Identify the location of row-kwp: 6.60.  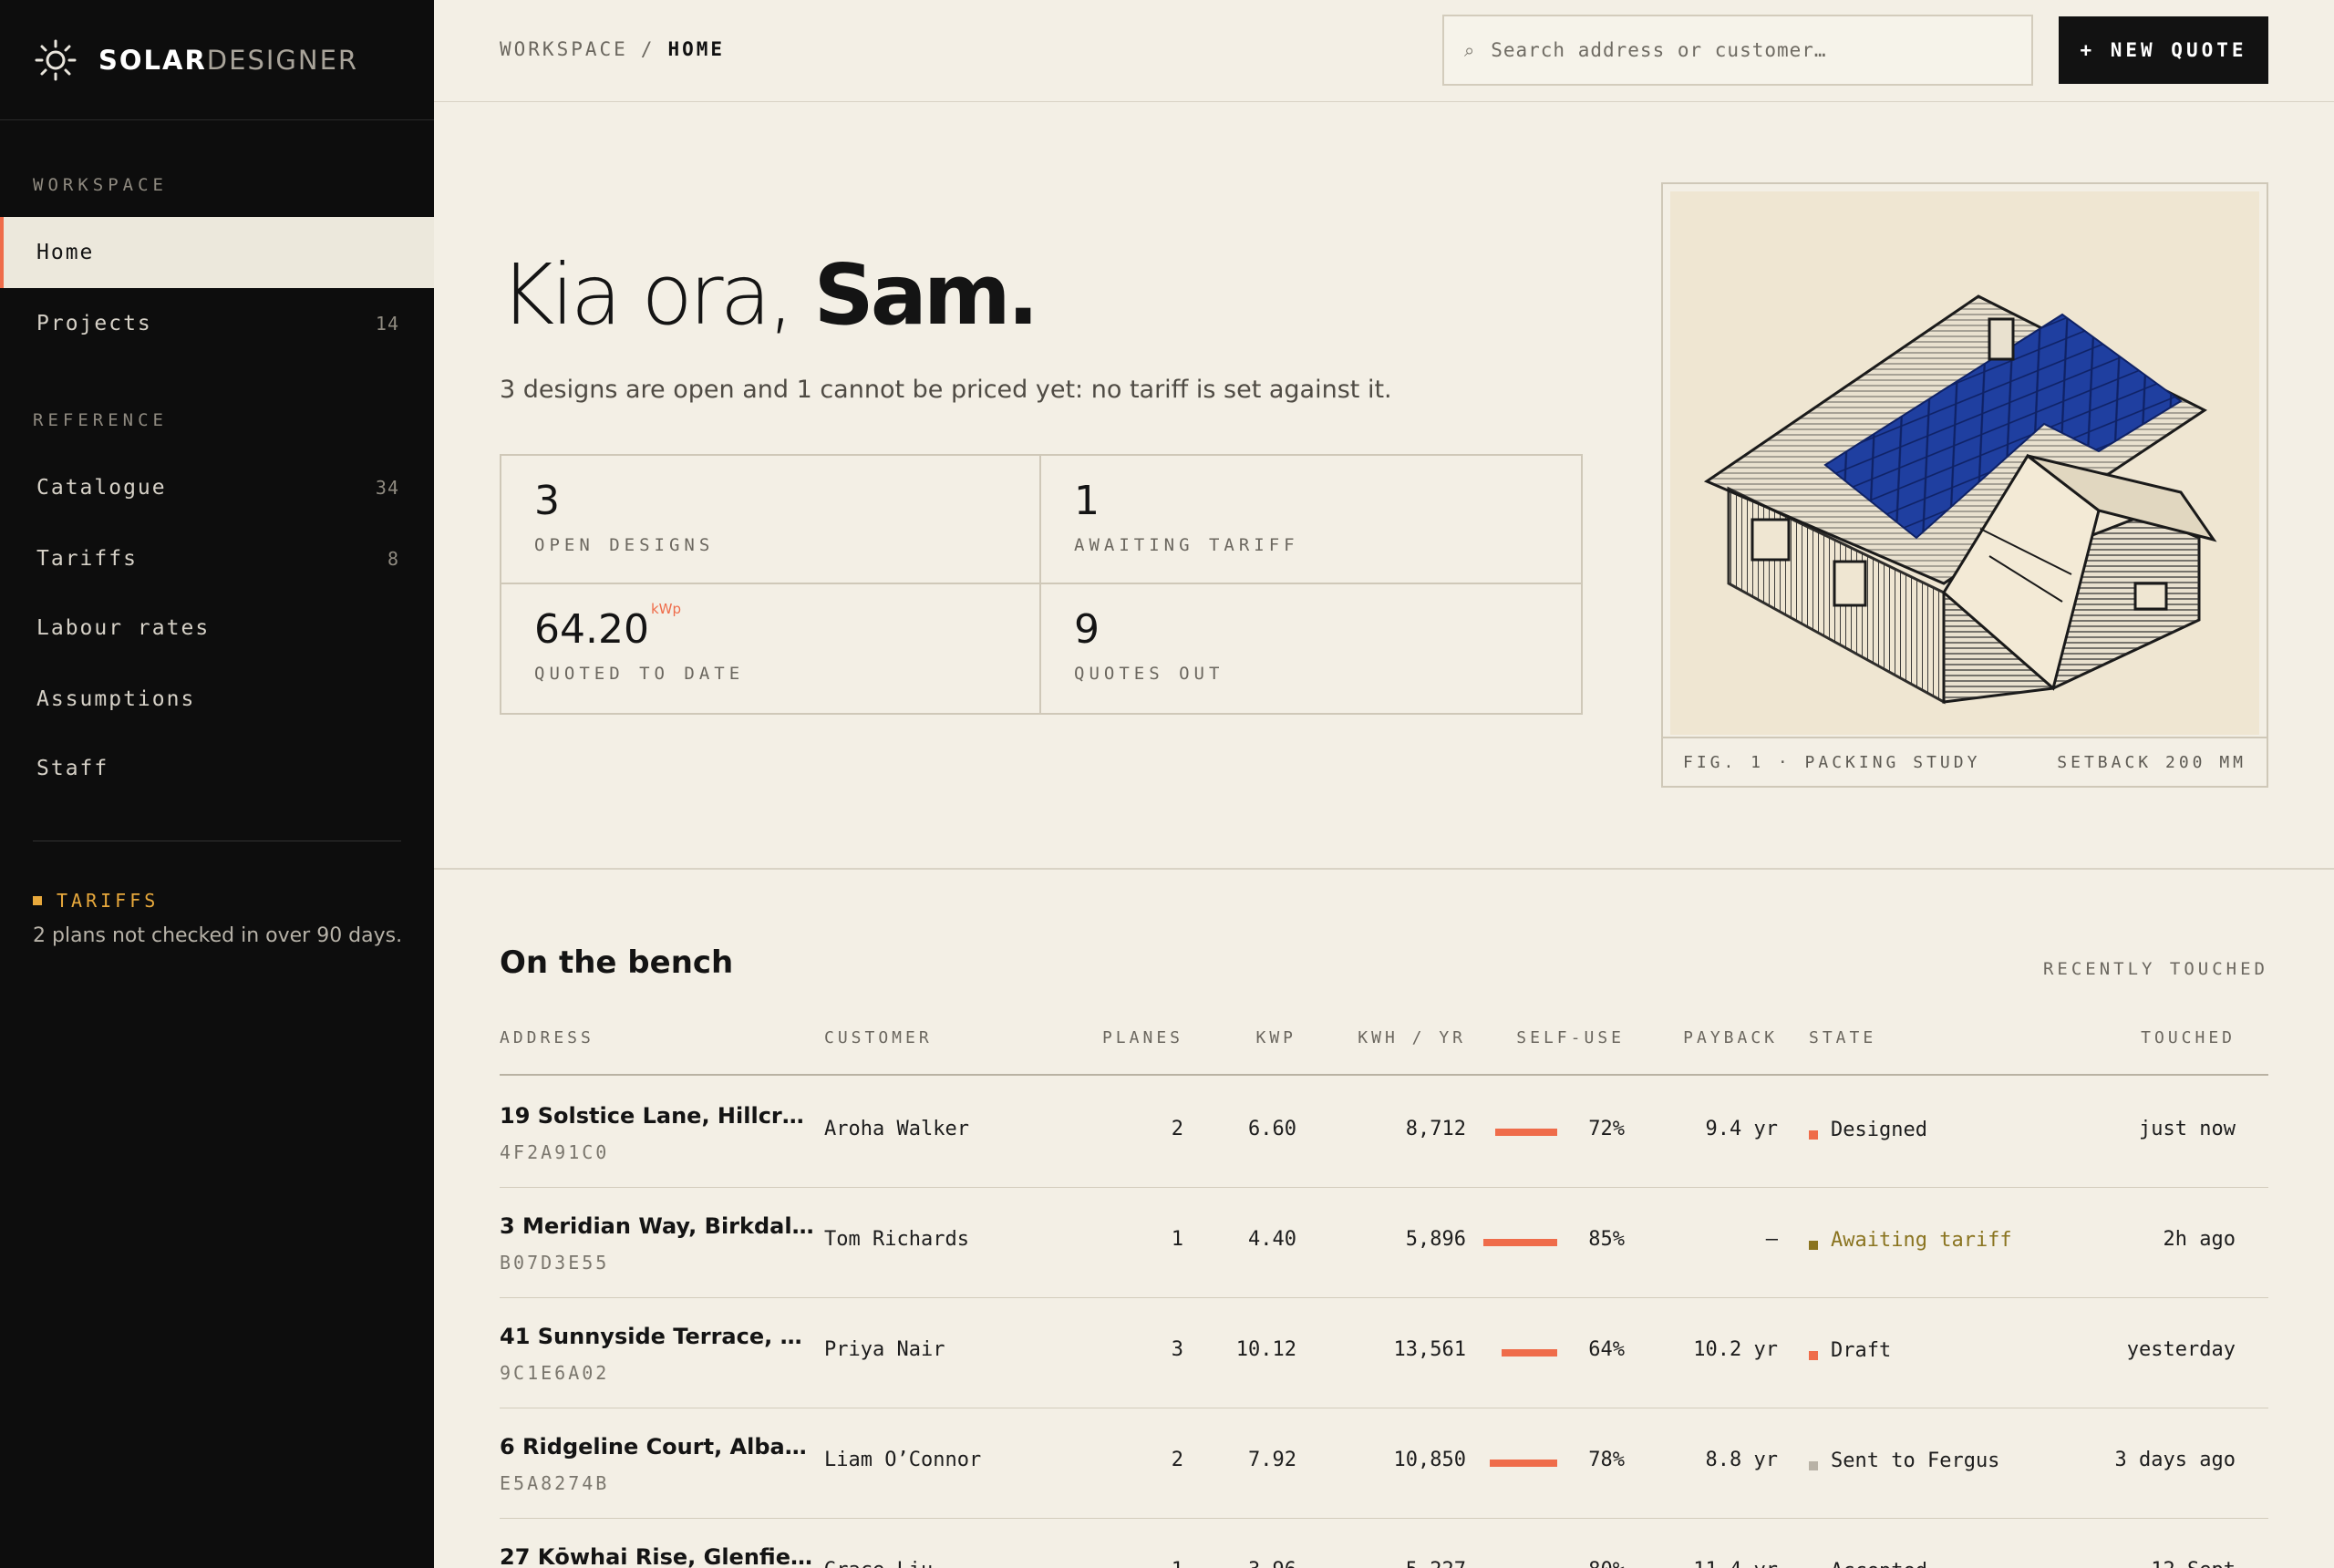
(1272, 1129).